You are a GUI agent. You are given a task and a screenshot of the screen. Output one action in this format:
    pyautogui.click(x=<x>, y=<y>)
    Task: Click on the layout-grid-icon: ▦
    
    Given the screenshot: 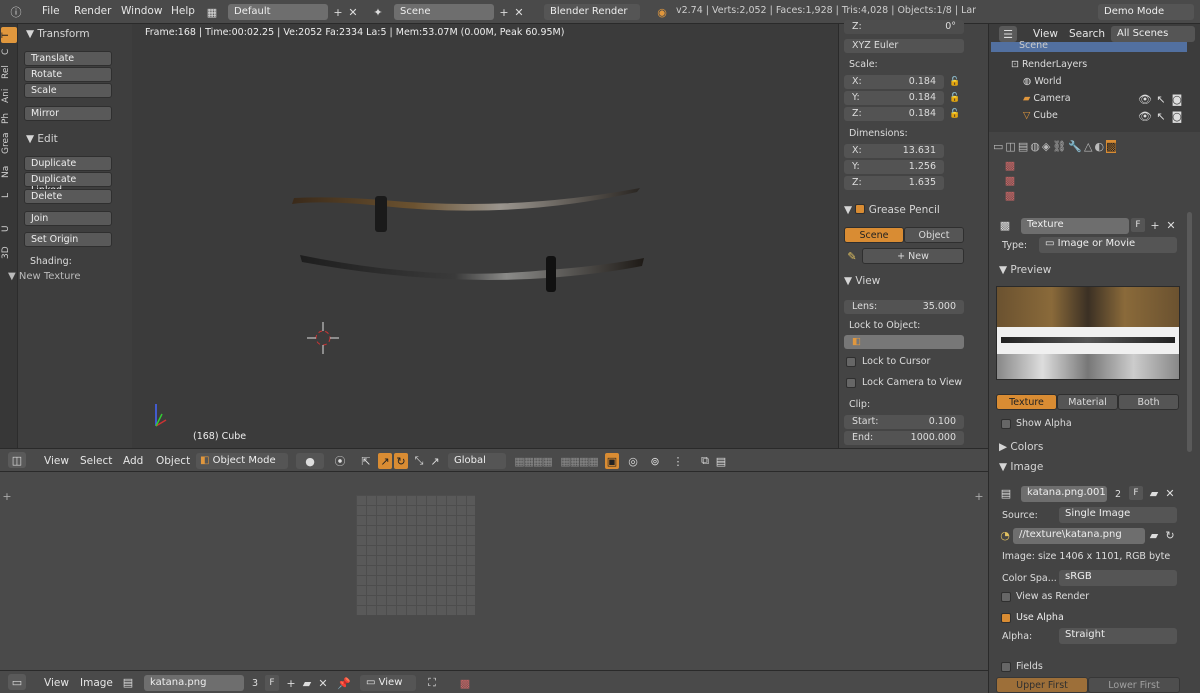 What is the action you would take?
    pyautogui.click(x=212, y=12)
    